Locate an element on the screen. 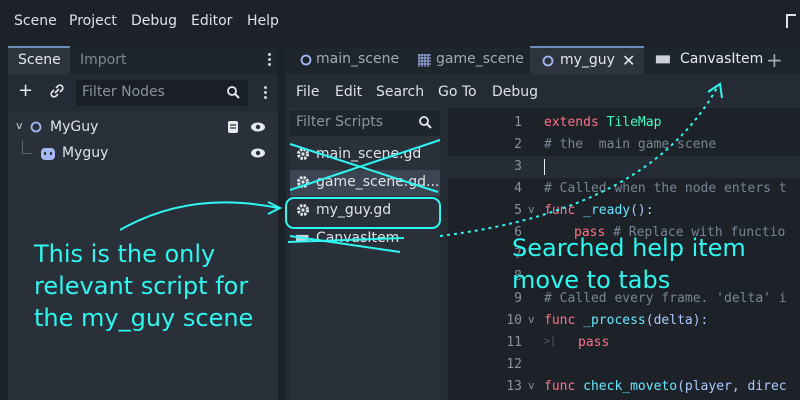  code-line: 1 extends TileMap is located at coordinates (624, 123).